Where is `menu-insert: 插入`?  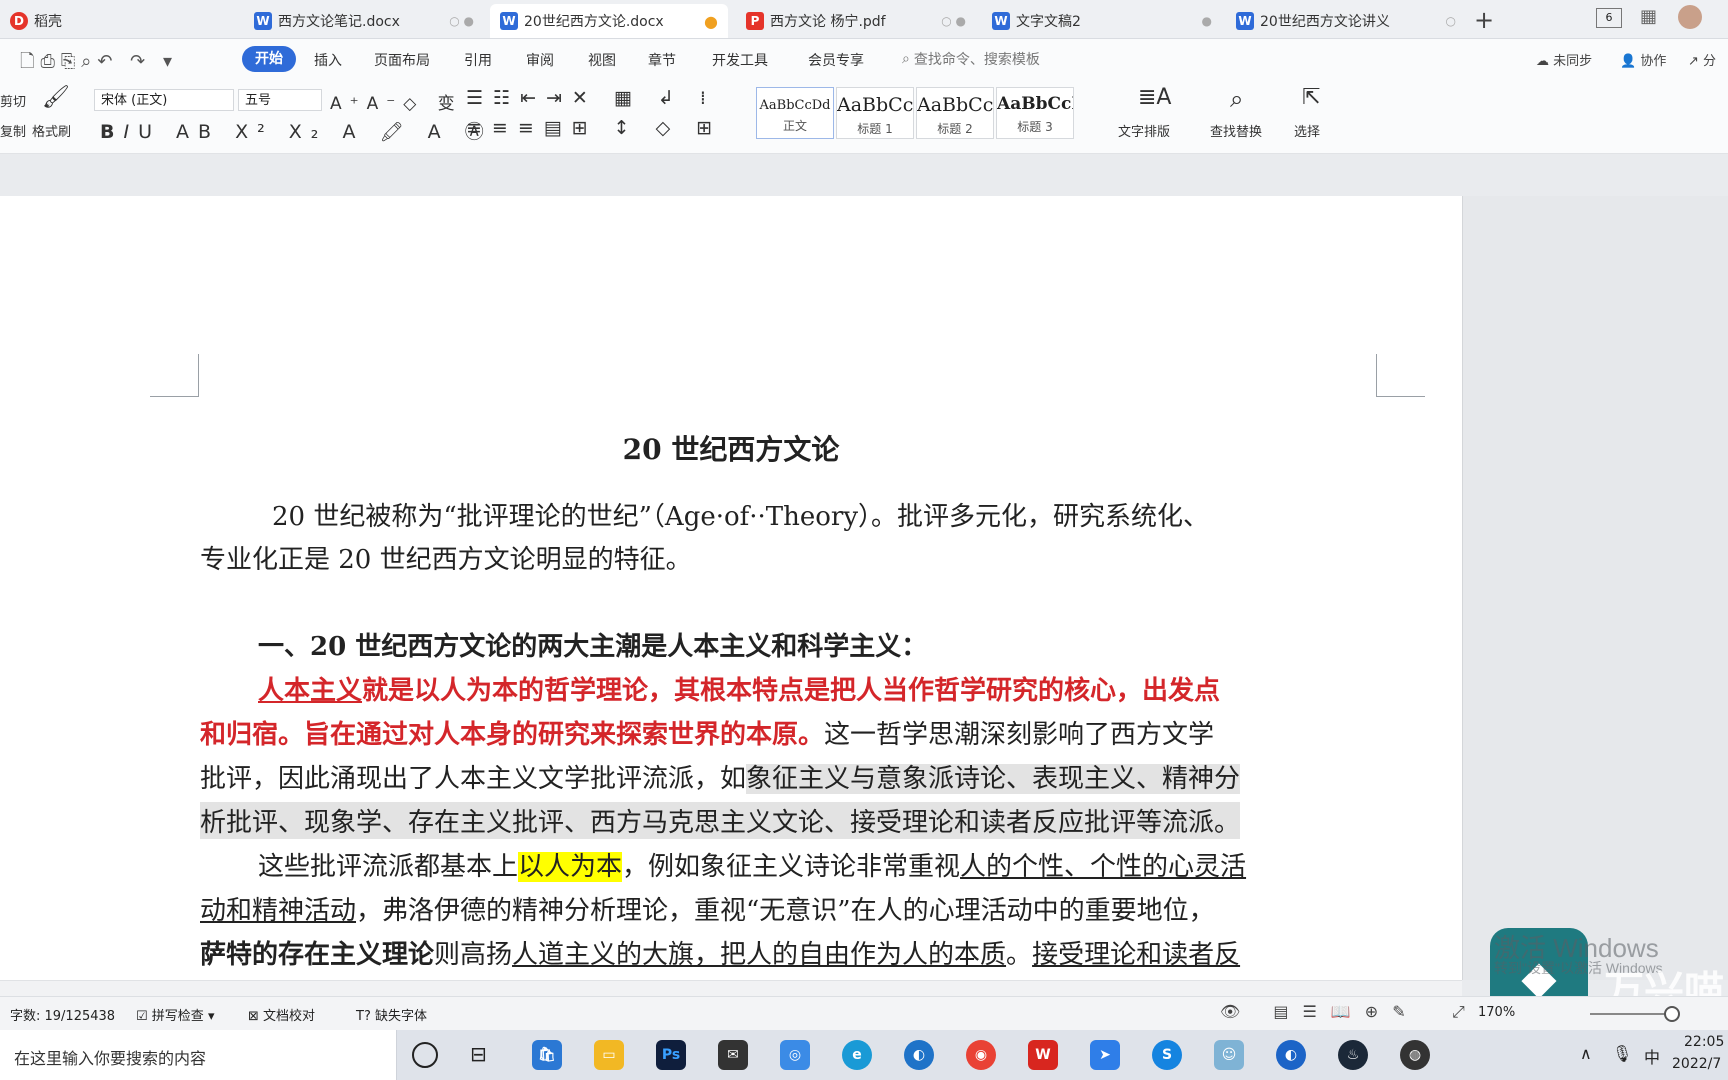
menu-insert: 插入 is located at coordinates (328, 60).